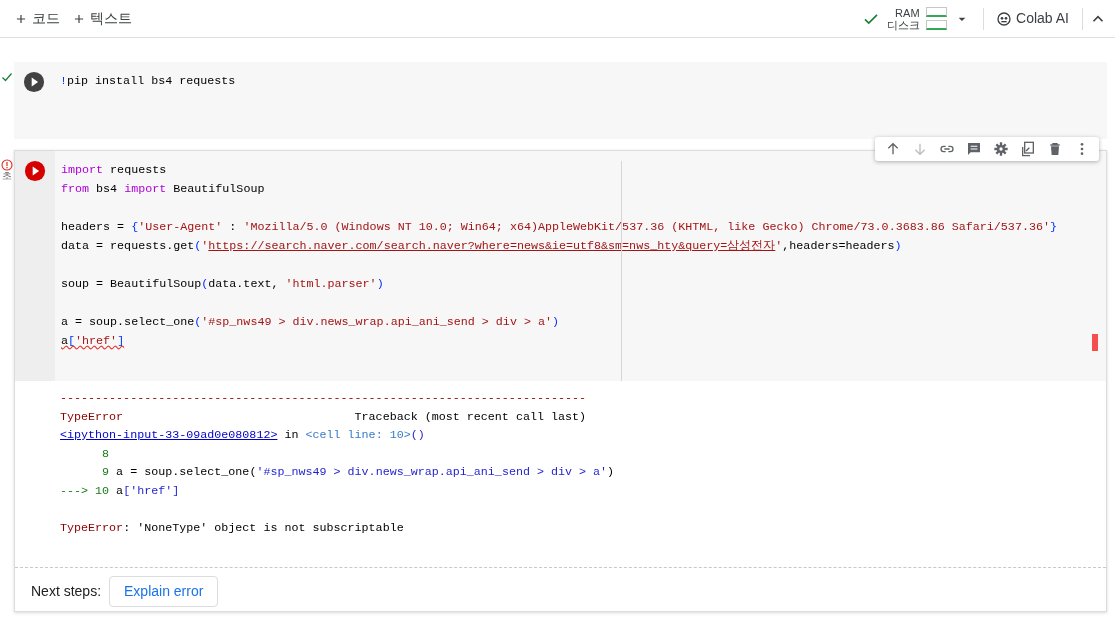 This screenshot has width=1115, height=620. Describe the element at coordinates (907, 12) in the screenshot. I see `ram-label: RAM` at that location.